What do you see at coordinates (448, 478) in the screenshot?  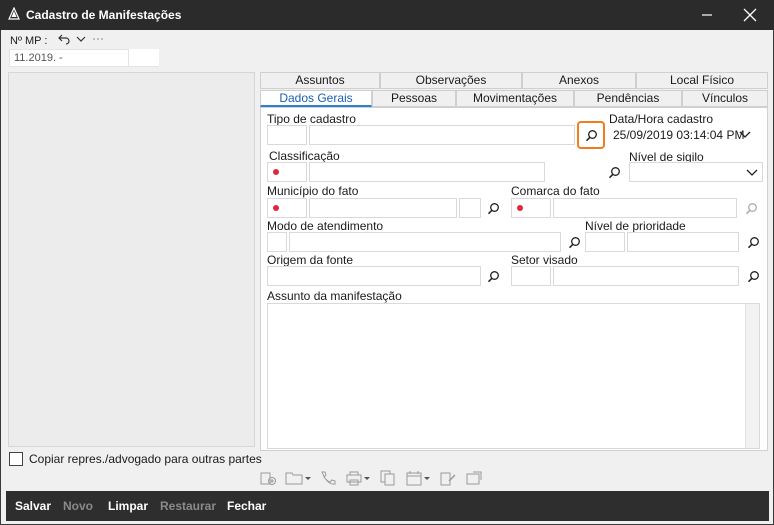 I see `edit-doc-icon` at bounding box center [448, 478].